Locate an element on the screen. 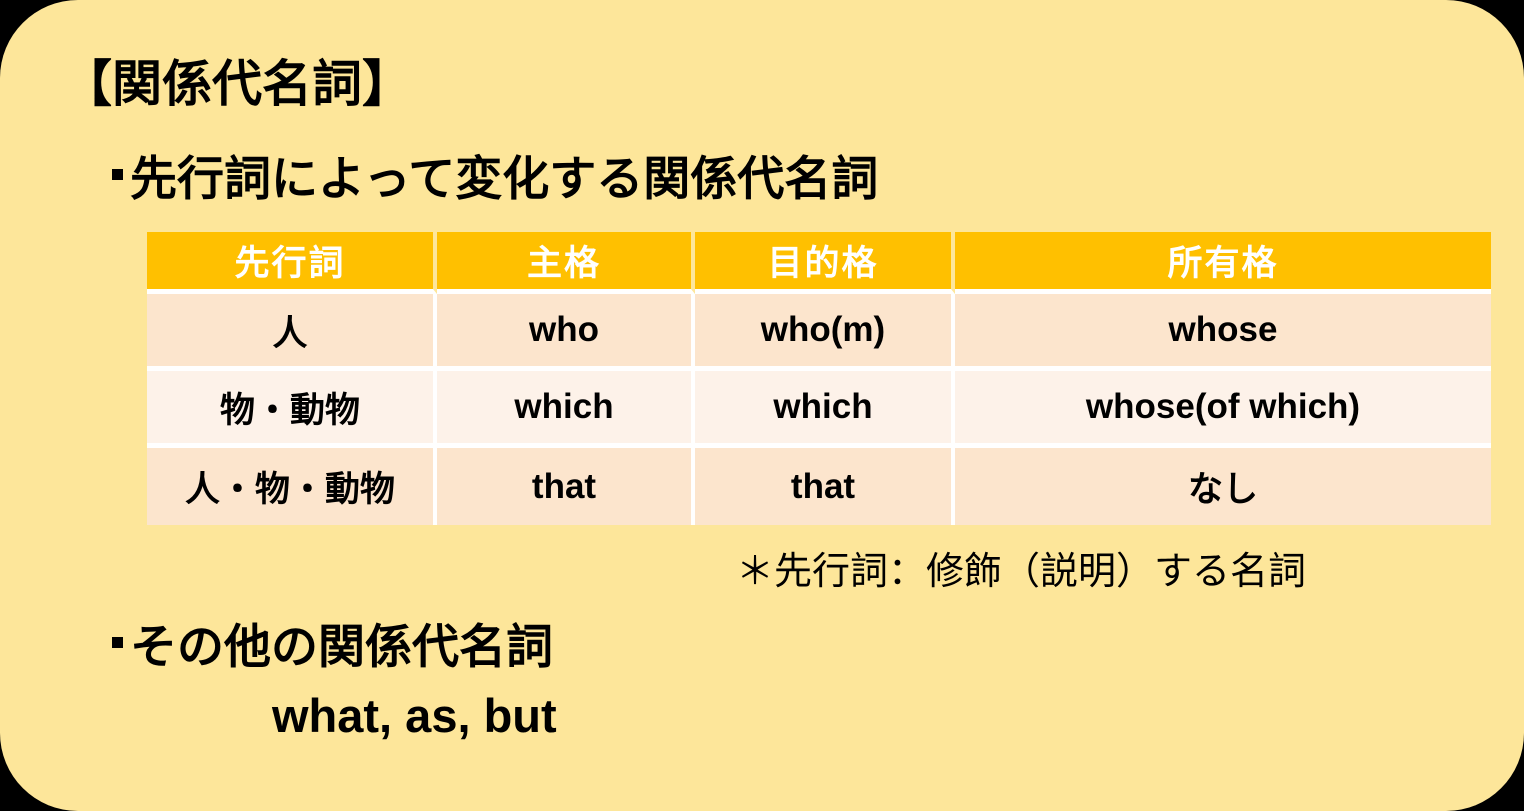 This screenshot has height=811, width=1524. section-heading-other-relative-pronouns: その他の関係代名詞 is located at coordinates (332, 642).